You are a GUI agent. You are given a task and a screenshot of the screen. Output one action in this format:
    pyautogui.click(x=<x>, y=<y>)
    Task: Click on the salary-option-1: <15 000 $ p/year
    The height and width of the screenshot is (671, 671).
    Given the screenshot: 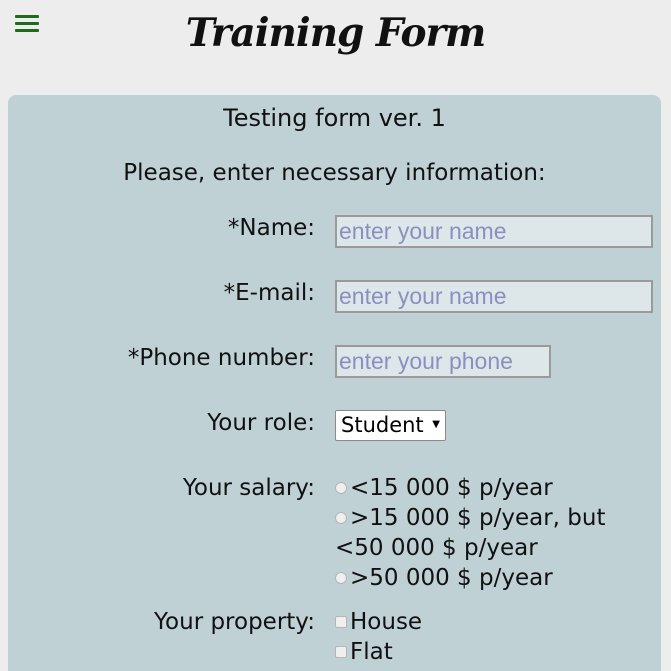 What is the action you would take?
    pyautogui.click(x=444, y=488)
    